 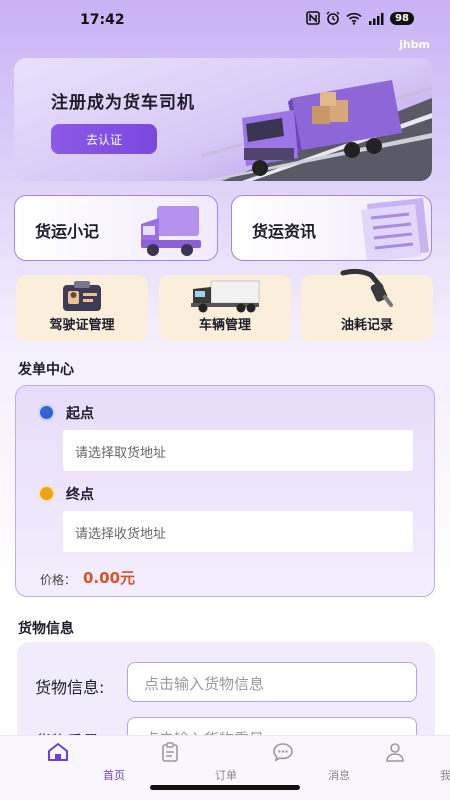 What do you see at coordinates (225, 787) in the screenshot?
I see `home-indicator` at bounding box center [225, 787].